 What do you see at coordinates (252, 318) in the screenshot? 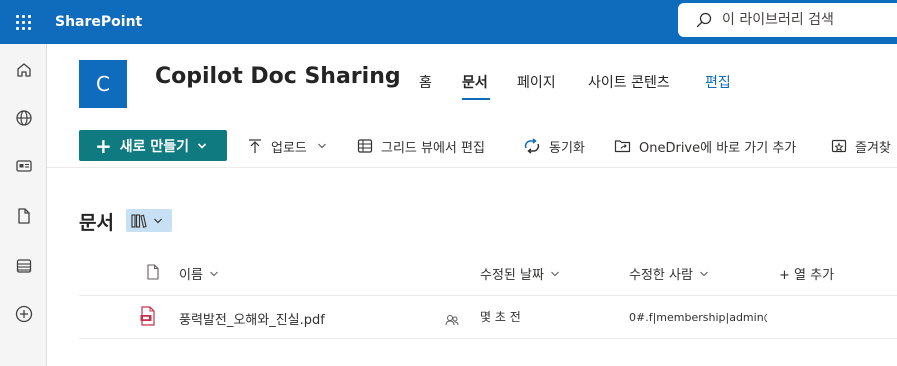
I see `file-name-link: 풍력발전_오해와_진실.pdf` at bounding box center [252, 318].